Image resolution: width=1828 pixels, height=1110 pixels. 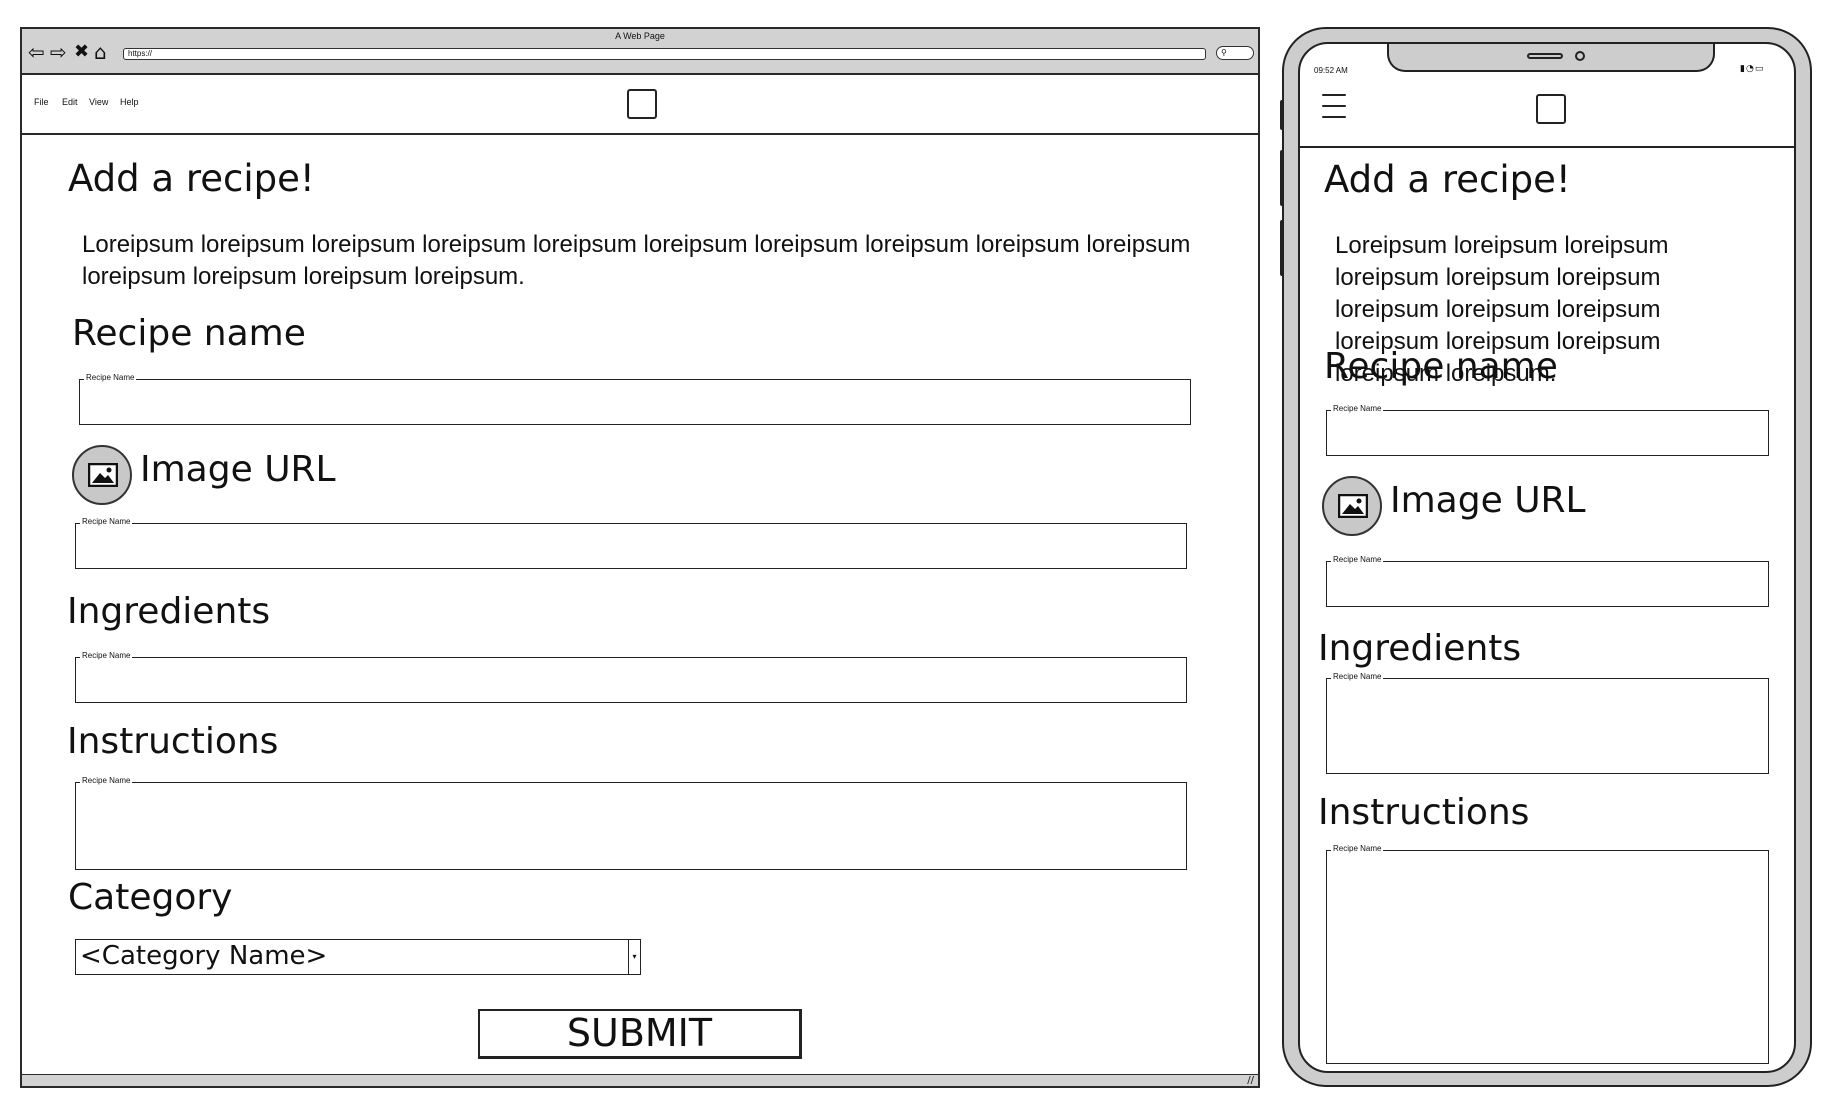 I want to click on menu-edit: Edit, so click(x=70, y=102).